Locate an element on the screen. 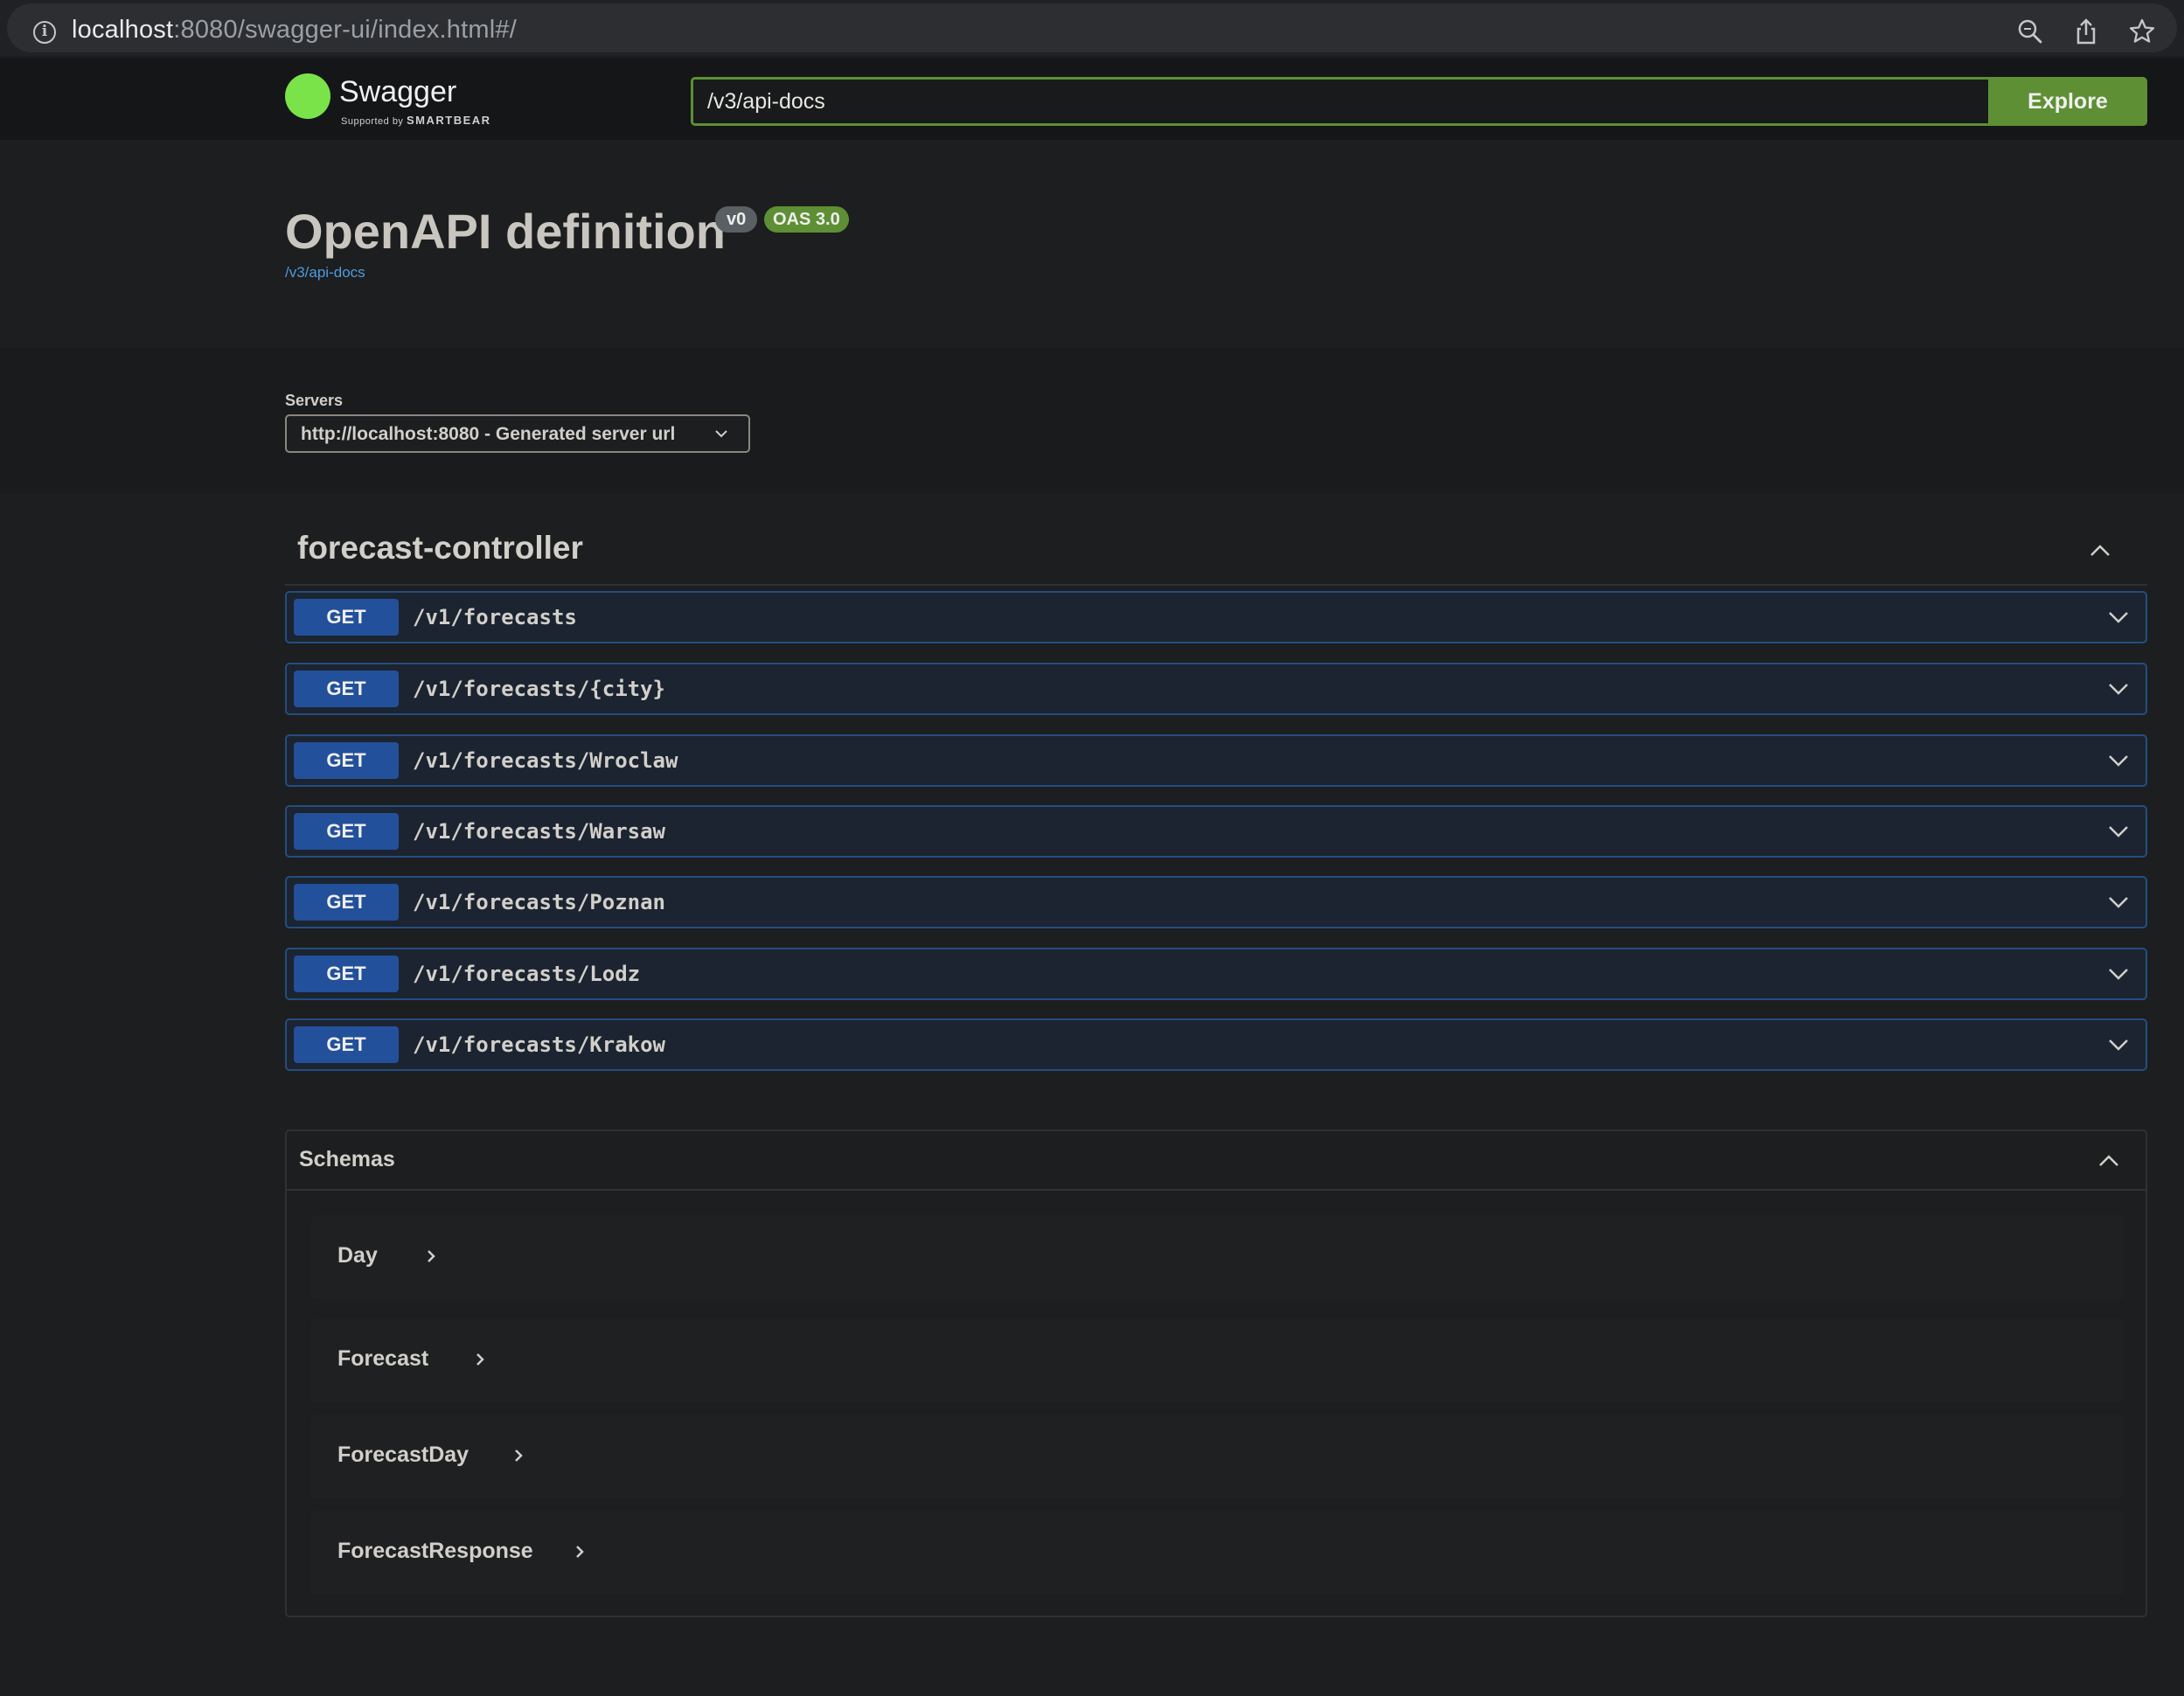 This screenshot has height=1696, width=2184. browser-toolbar: i localhost:8080/swagger-ui/index.html#/ is located at coordinates (1092, 28).